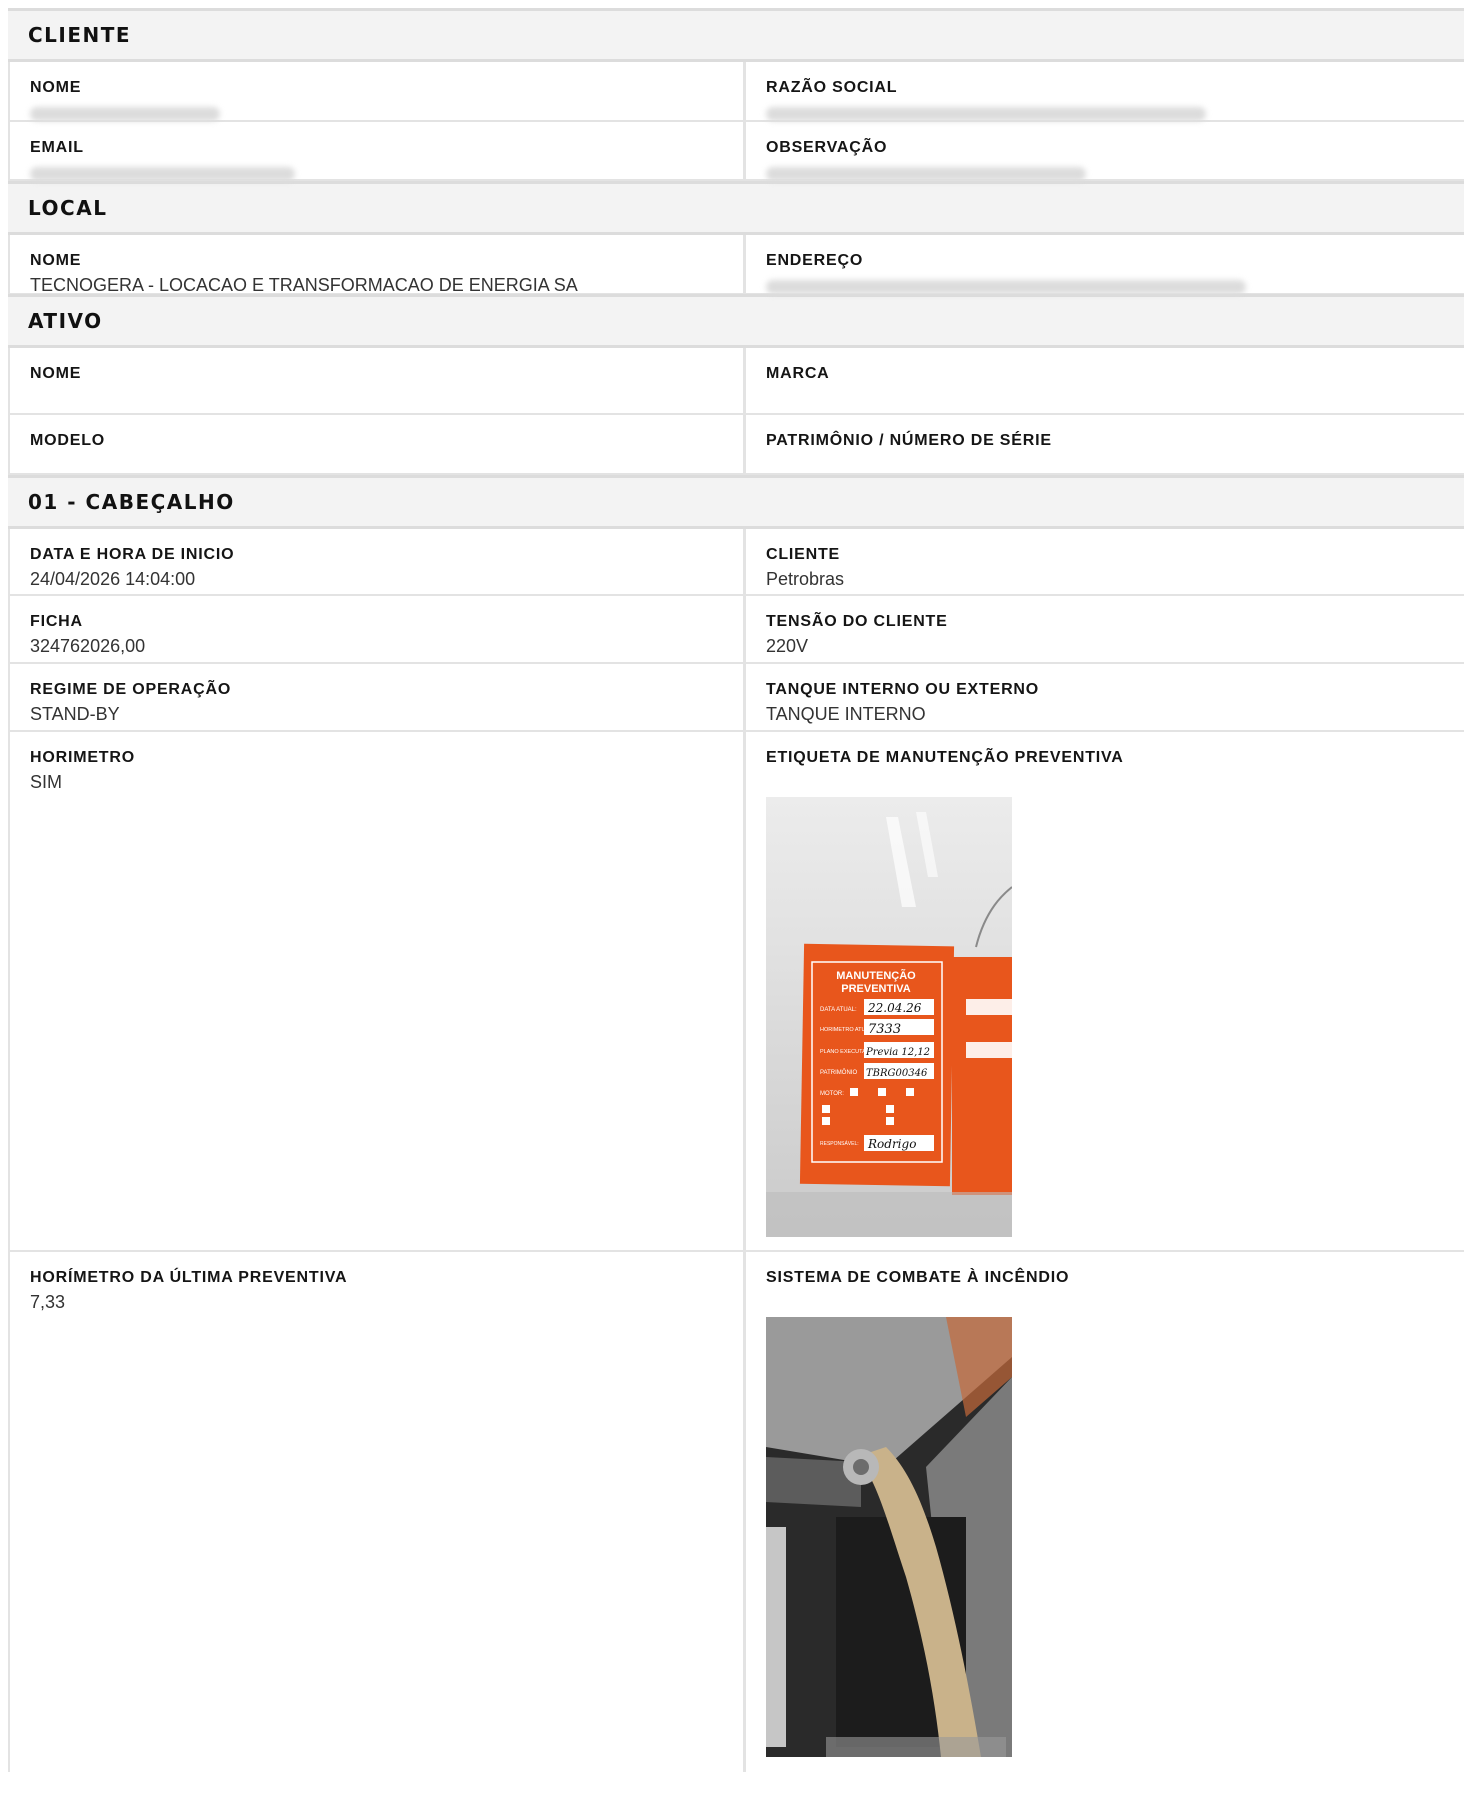 The height and width of the screenshot is (1807, 1472). I want to click on field-label: ENDEREÇO, so click(814, 260).